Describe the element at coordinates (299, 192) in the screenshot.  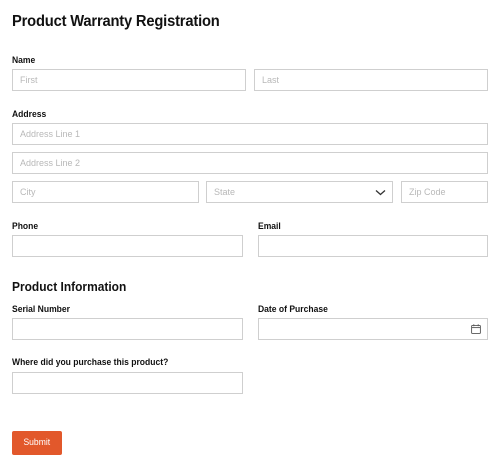
I see `state-select: State` at that location.